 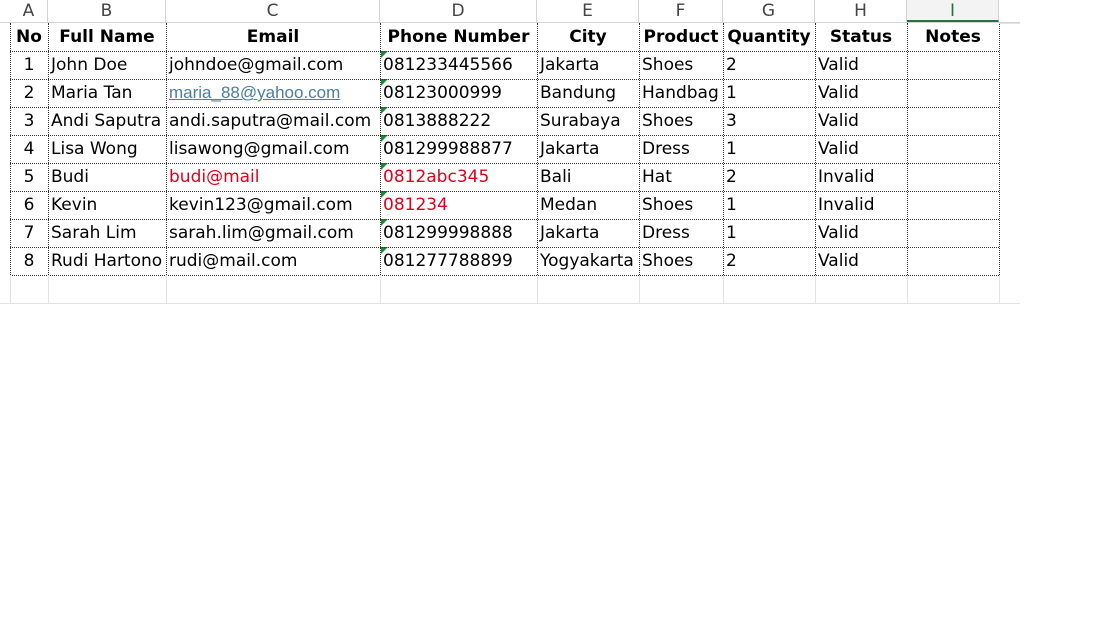 What do you see at coordinates (29, 205) in the screenshot?
I see `cell-no: 6` at bounding box center [29, 205].